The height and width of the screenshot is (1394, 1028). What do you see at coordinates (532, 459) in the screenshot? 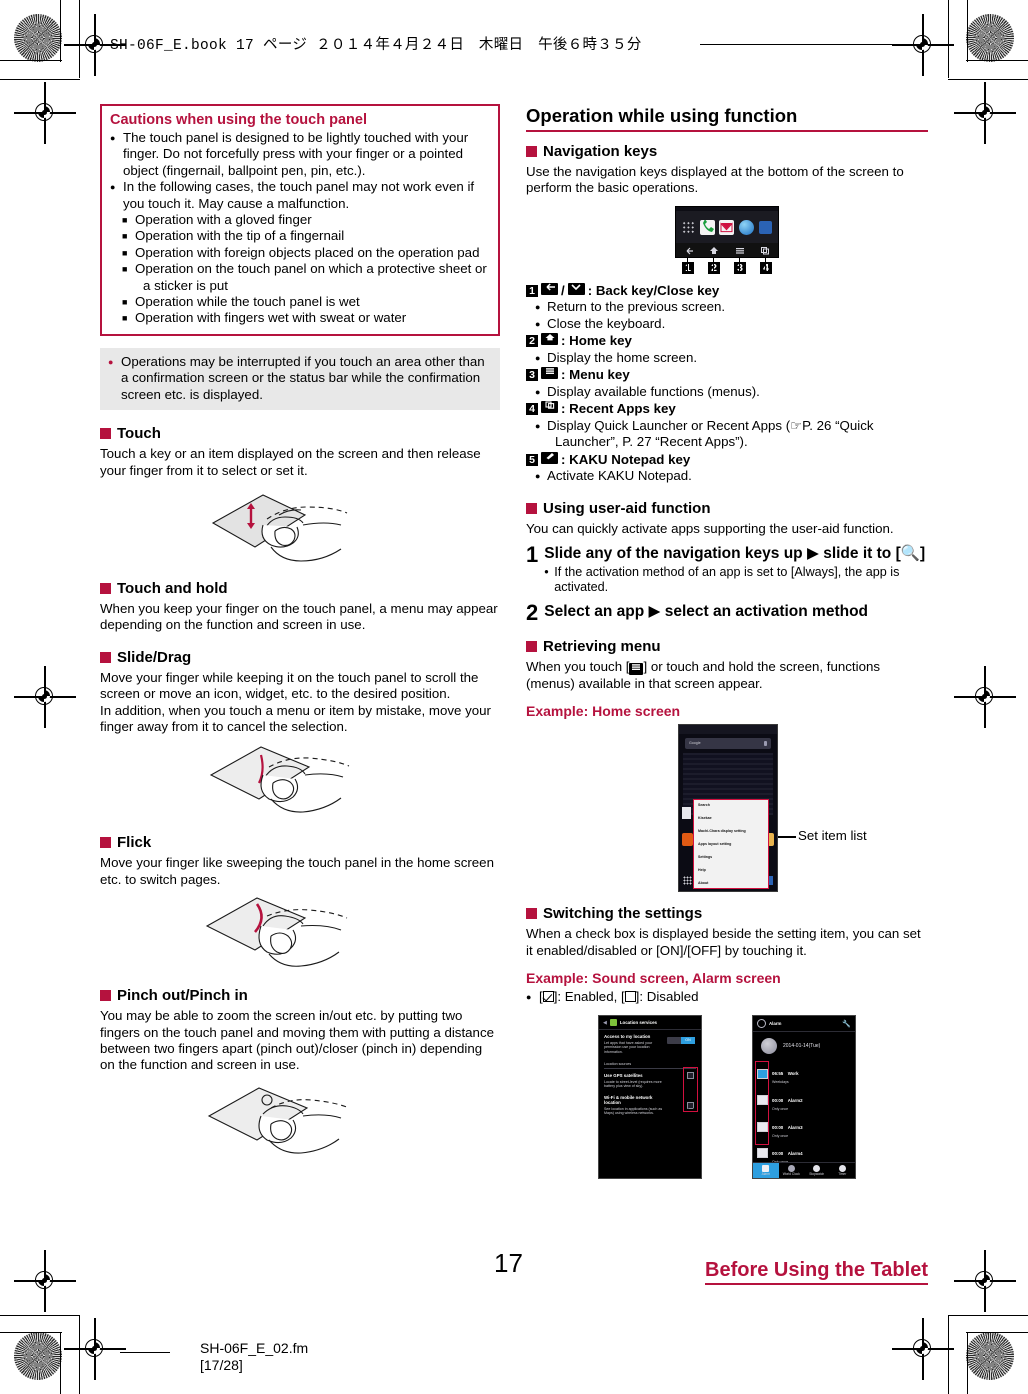
I see `key-number: 5` at bounding box center [532, 459].